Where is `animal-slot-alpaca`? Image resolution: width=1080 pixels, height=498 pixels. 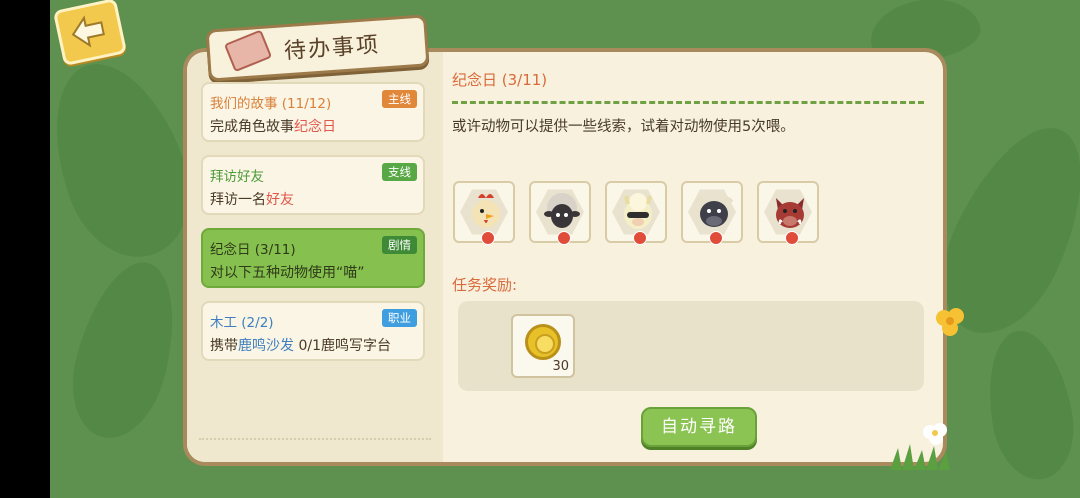
animal-slot-alpaca is located at coordinates (636, 213).